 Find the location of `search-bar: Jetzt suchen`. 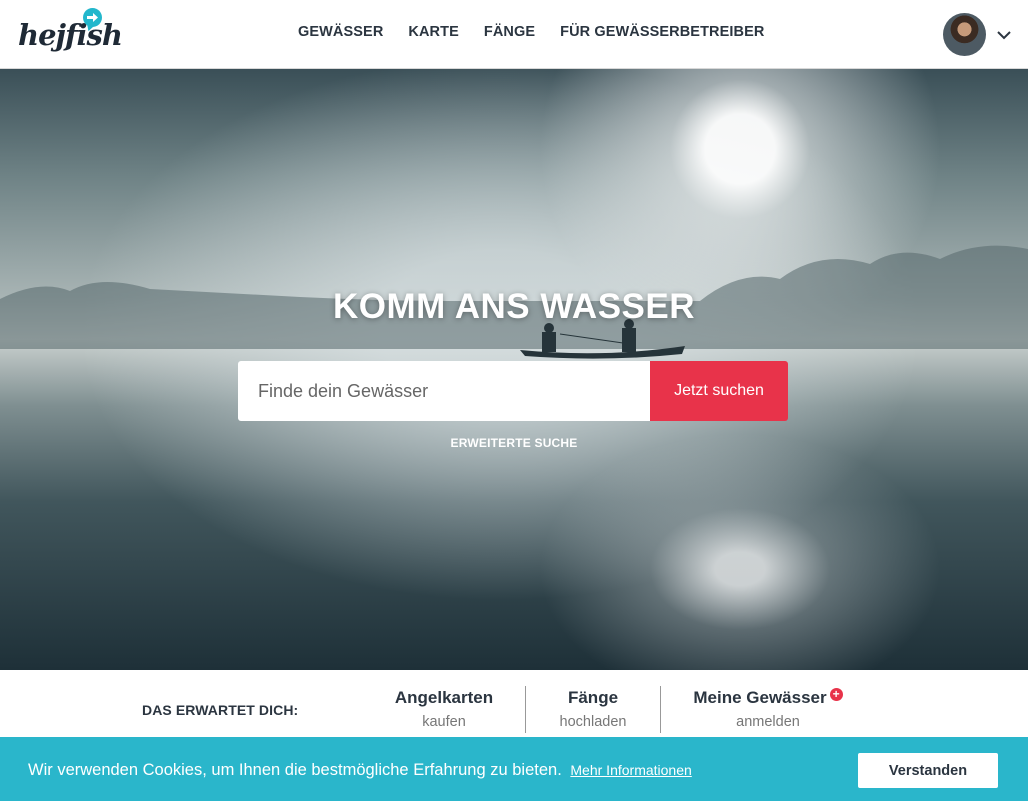

search-bar: Jetzt suchen is located at coordinates (513, 391).